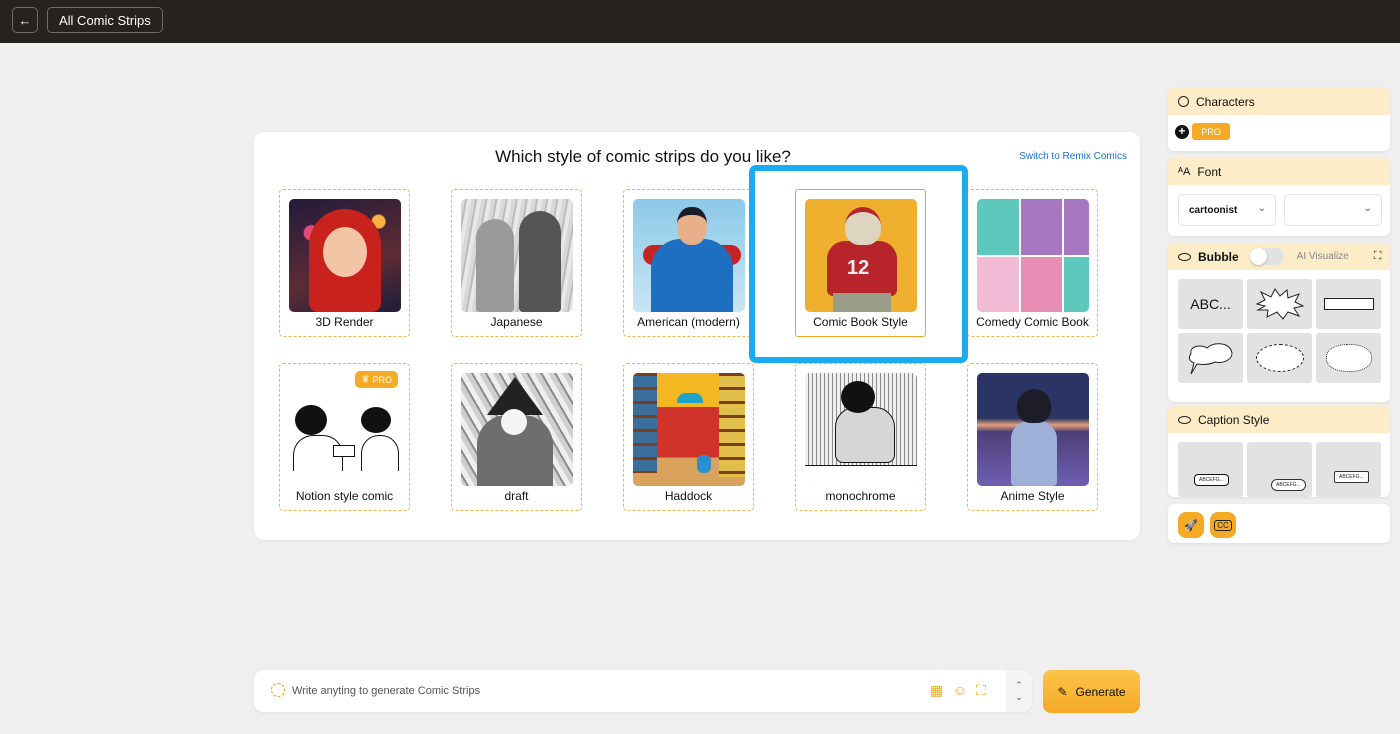 The height and width of the screenshot is (734, 1400). What do you see at coordinates (1279, 358) in the screenshot?
I see `bubble-option-shout` at bounding box center [1279, 358].